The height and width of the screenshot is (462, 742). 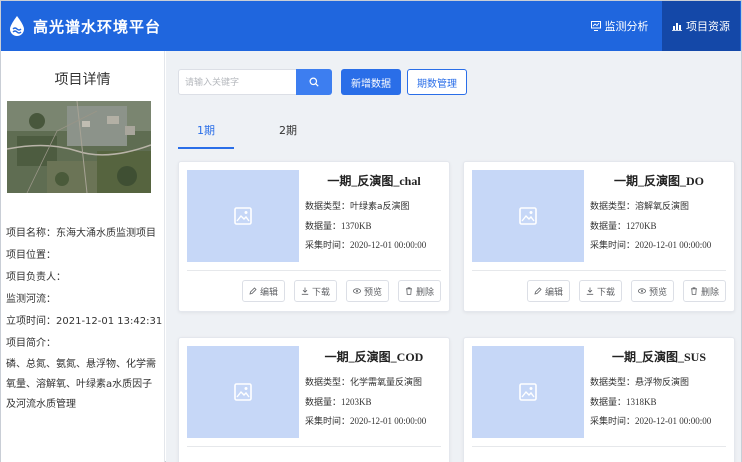 I want to click on main-nav: 监测分析 项目资源, so click(x=659, y=26).